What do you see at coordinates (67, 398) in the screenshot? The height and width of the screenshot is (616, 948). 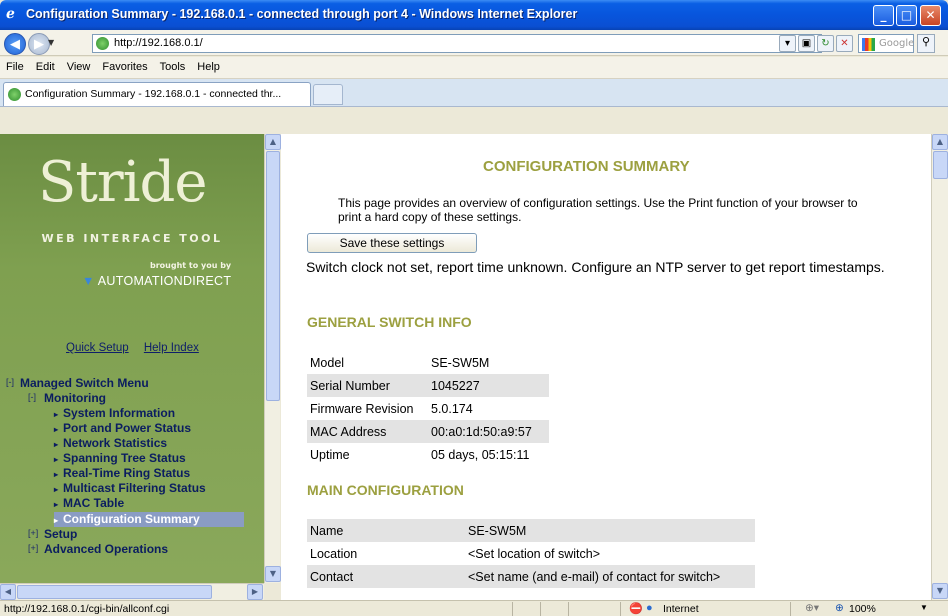 I see `menu-monitoring: [-] Monitoring` at bounding box center [67, 398].